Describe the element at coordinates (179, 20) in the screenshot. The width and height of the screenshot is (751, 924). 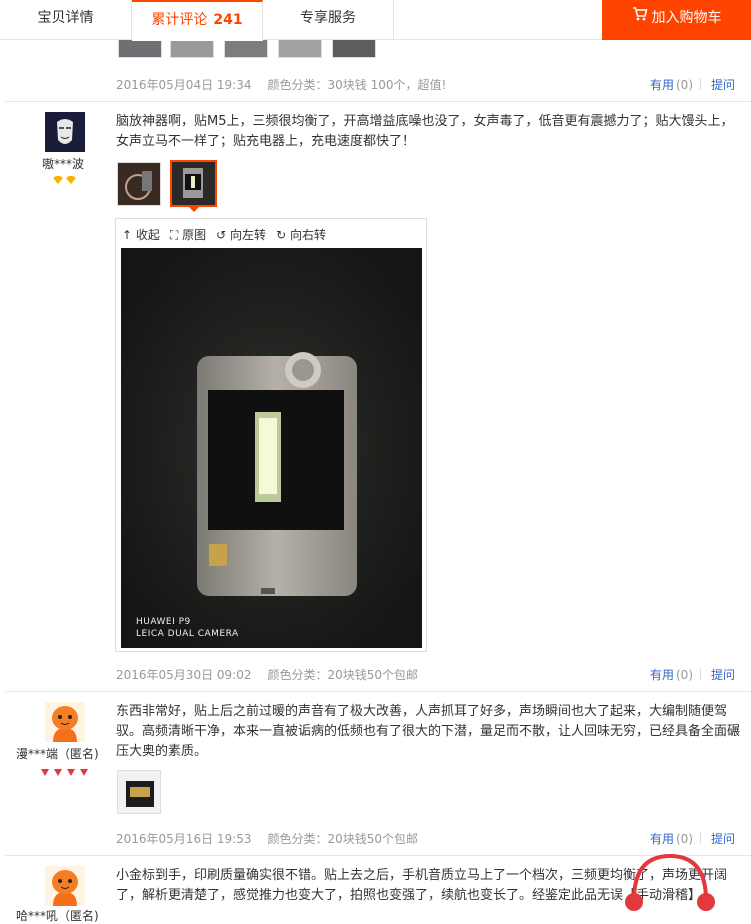
I see `tab-reviews-label: 累计评论` at that location.